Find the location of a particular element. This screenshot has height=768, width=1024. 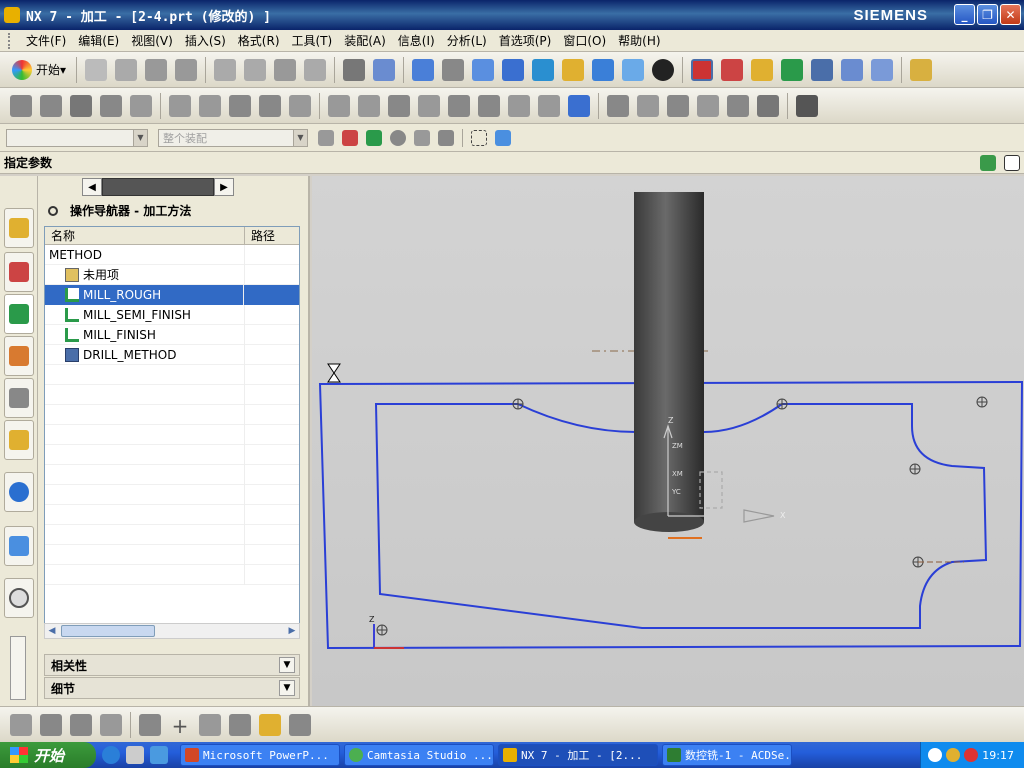

menu-format: 格式(R) is located at coordinates (259, 41).